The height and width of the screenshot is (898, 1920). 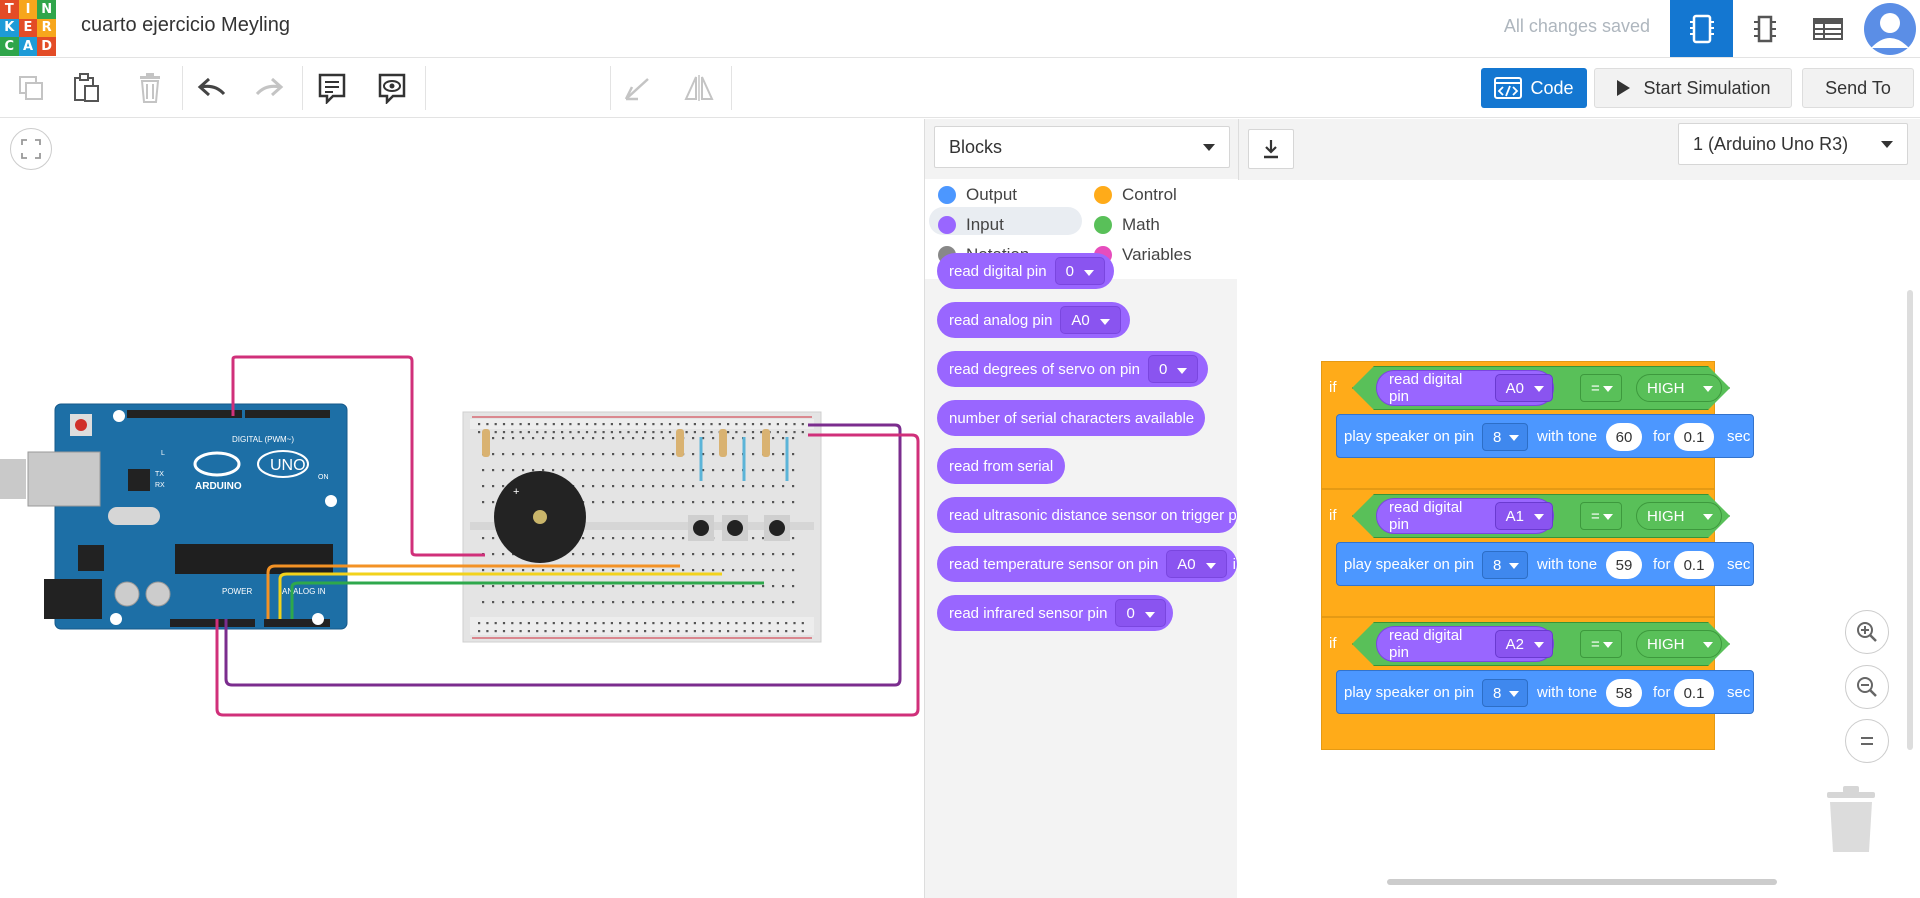 I want to click on chip-icon, so click(x=1701, y=28).